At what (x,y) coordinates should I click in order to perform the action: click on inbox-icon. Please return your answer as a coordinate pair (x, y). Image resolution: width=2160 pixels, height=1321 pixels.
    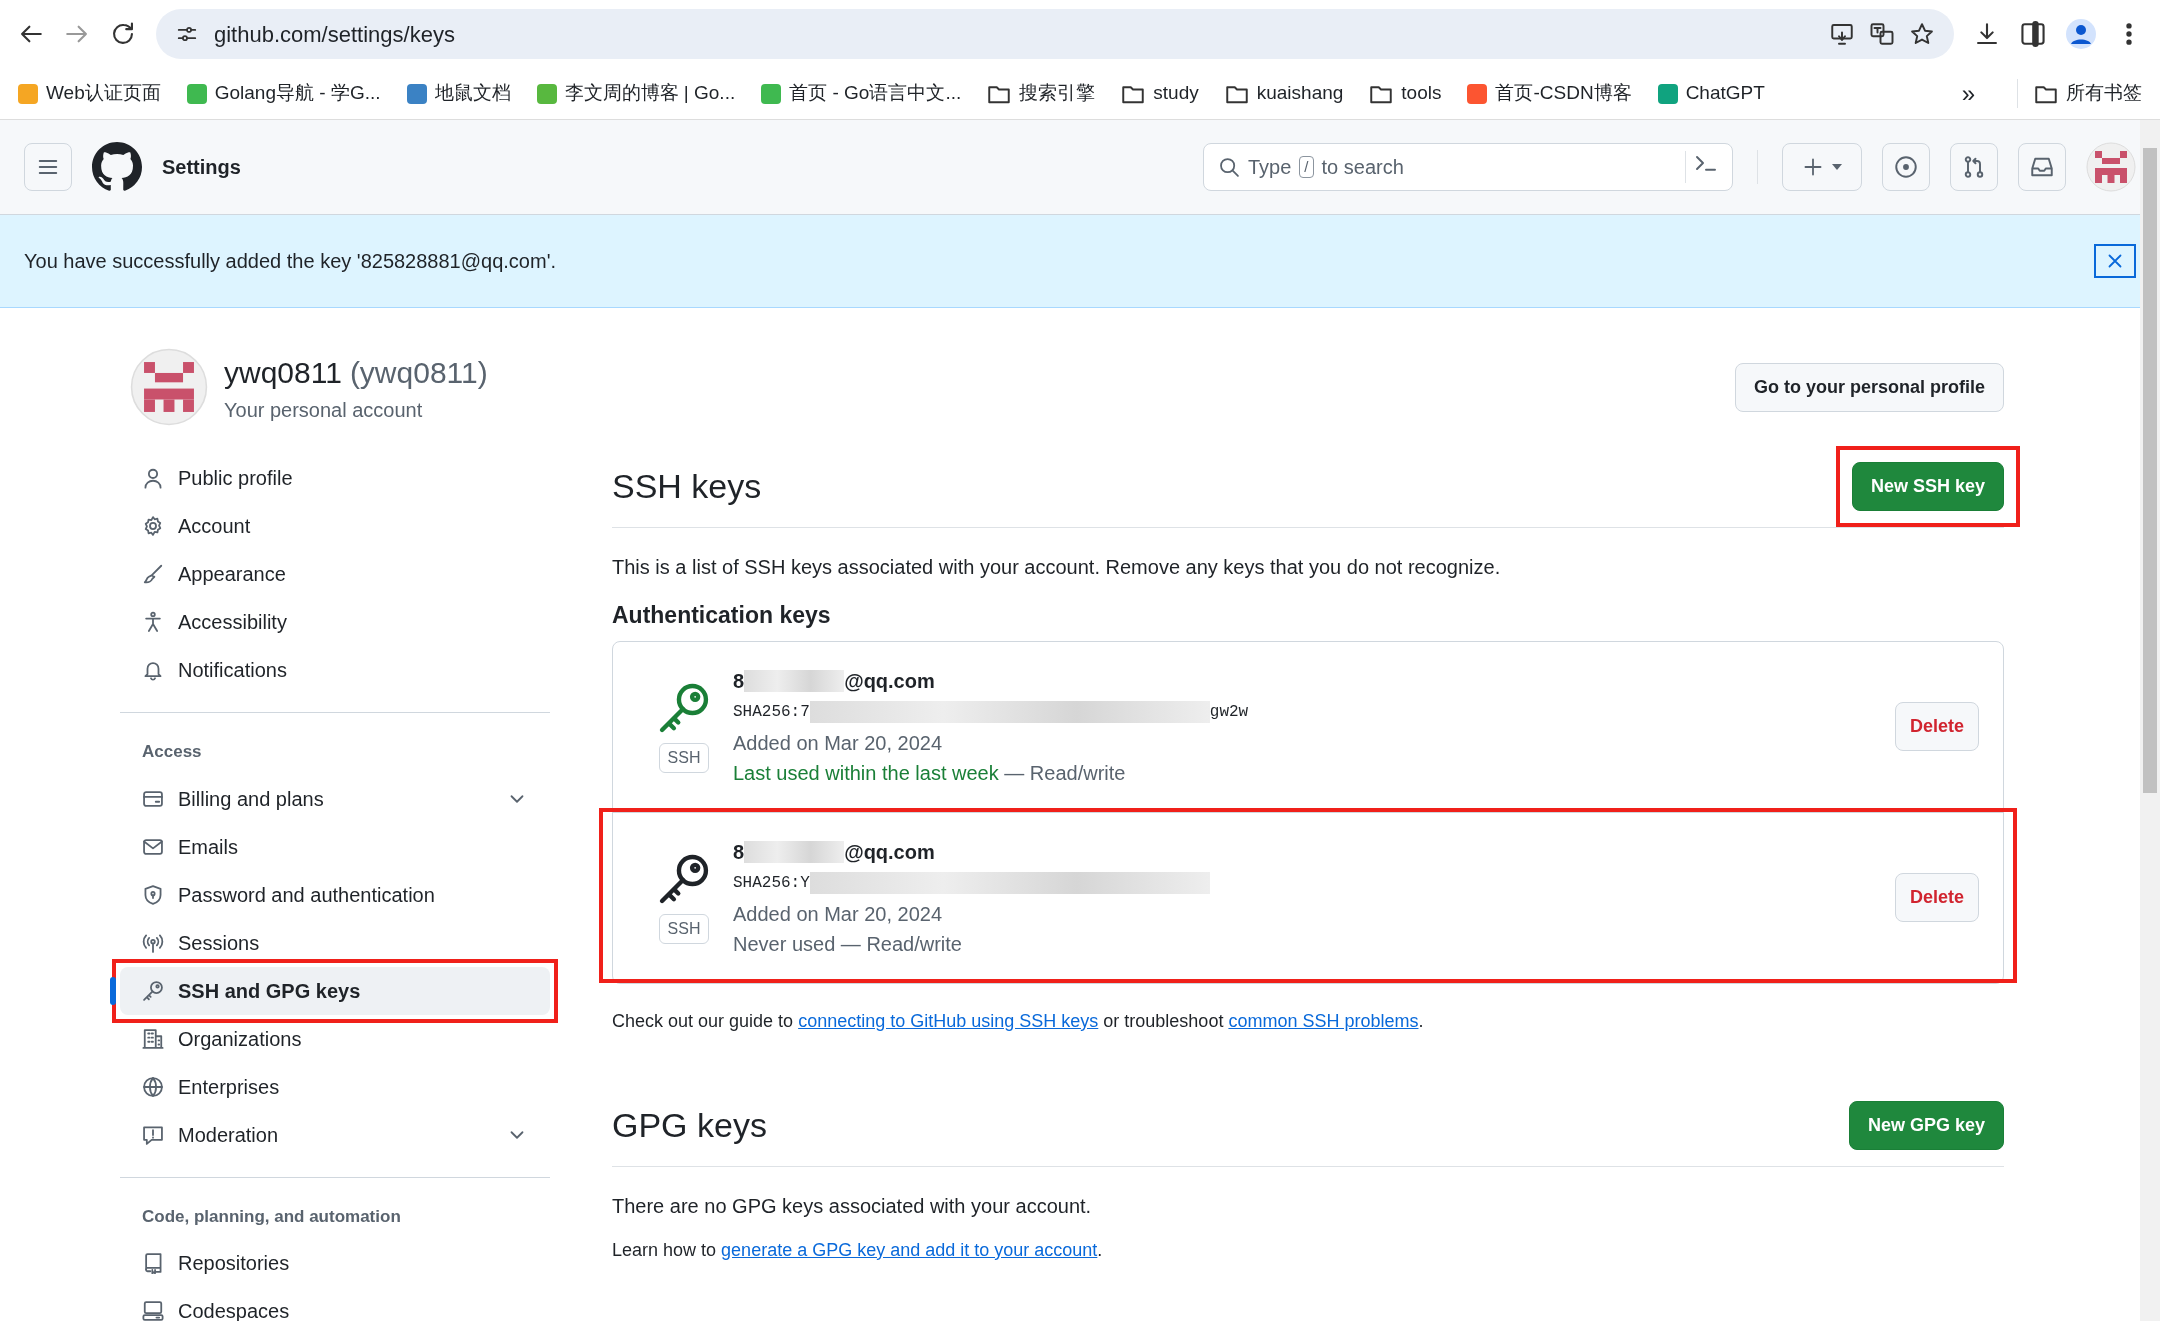
    Looking at the image, I should click on (2042, 167).